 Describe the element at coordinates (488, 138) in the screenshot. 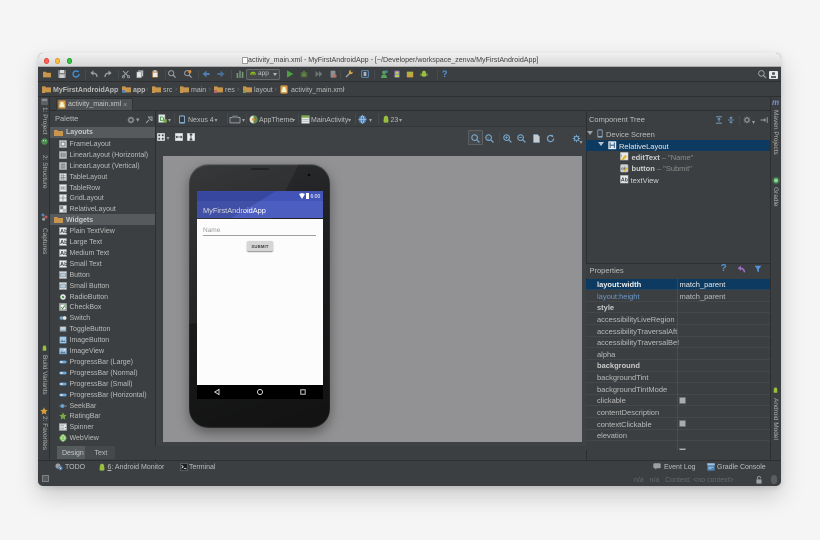

I see `svg-text: 1` at that location.